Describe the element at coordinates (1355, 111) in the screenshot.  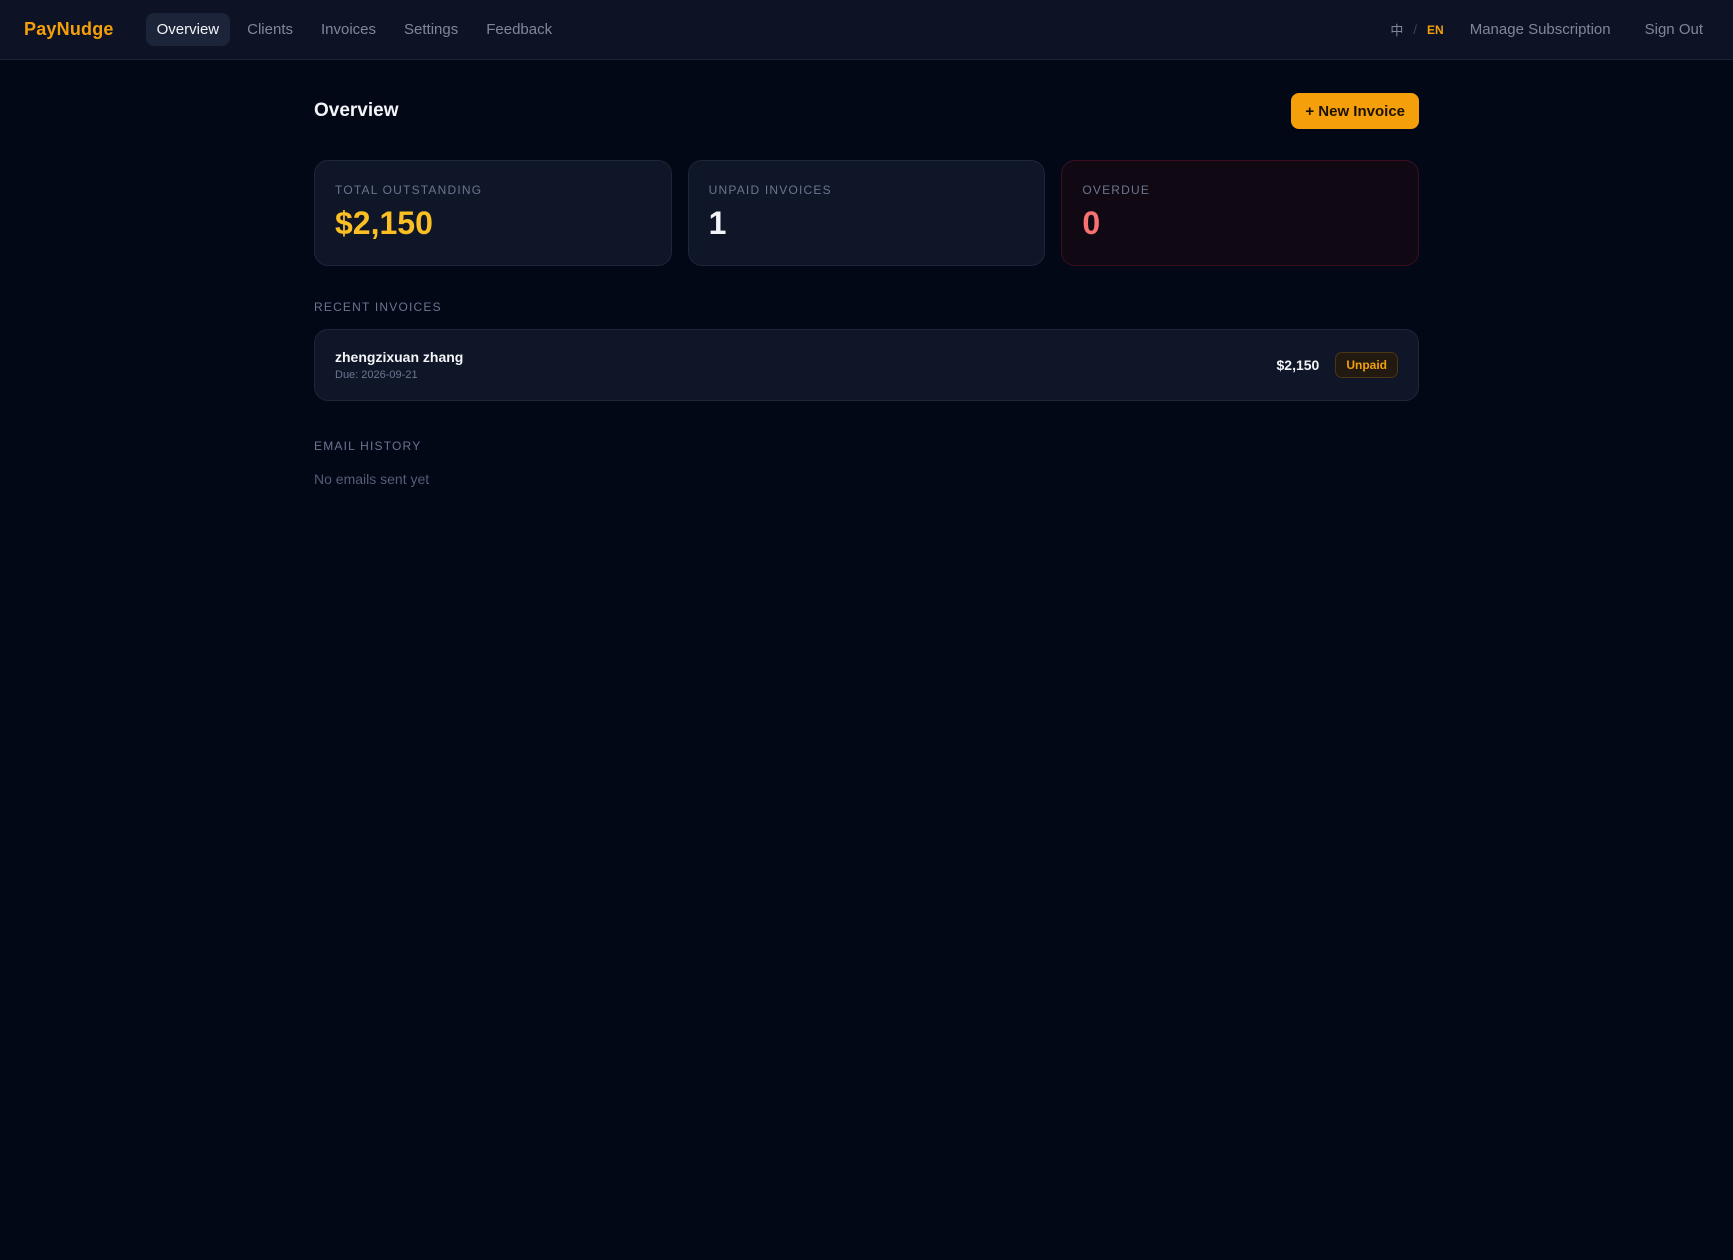
I see `new-invoice-button: + New Invoice` at that location.